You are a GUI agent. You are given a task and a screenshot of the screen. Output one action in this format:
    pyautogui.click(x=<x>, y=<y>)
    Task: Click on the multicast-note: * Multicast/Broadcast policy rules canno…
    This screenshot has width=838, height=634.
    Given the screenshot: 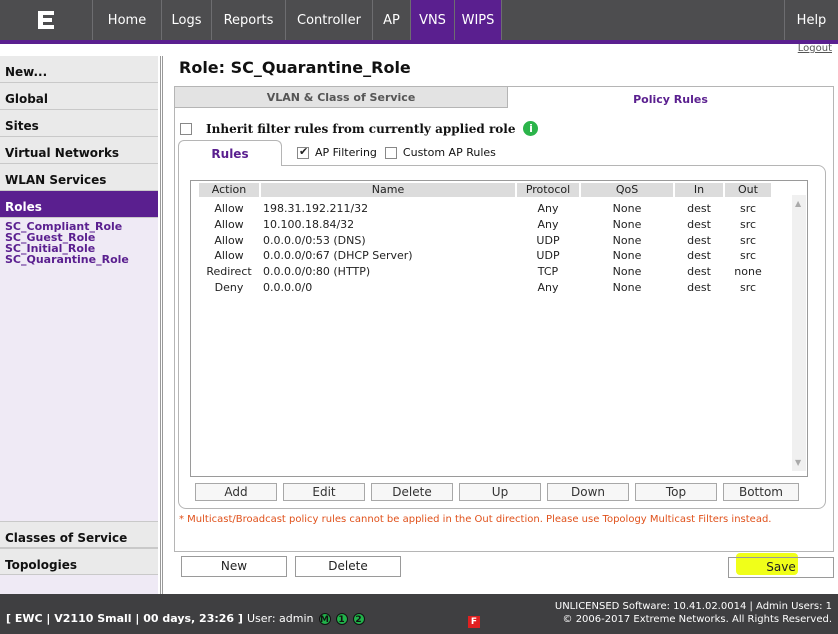 What is the action you would take?
    pyautogui.click(x=475, y=519)
    